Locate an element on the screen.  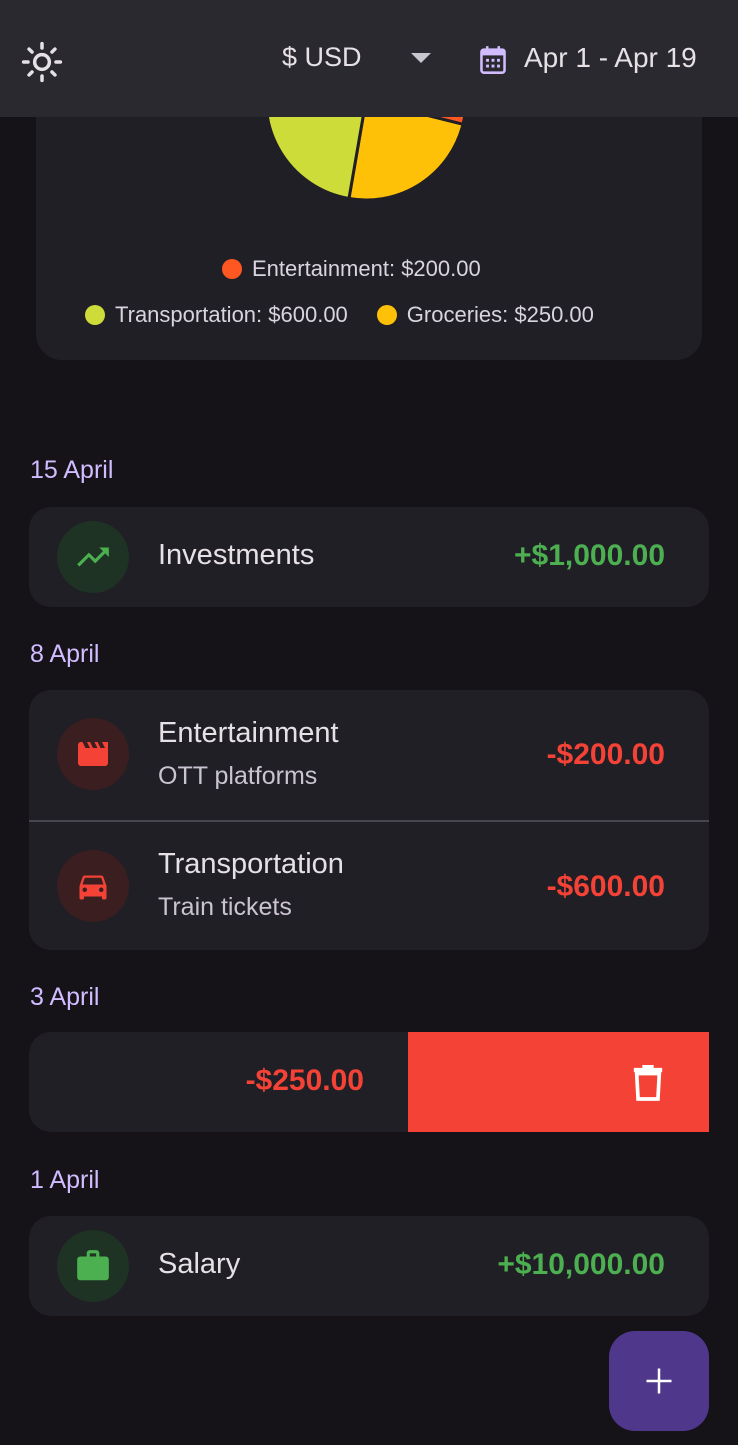
calendar-icon is located at coordinates (493, 60).